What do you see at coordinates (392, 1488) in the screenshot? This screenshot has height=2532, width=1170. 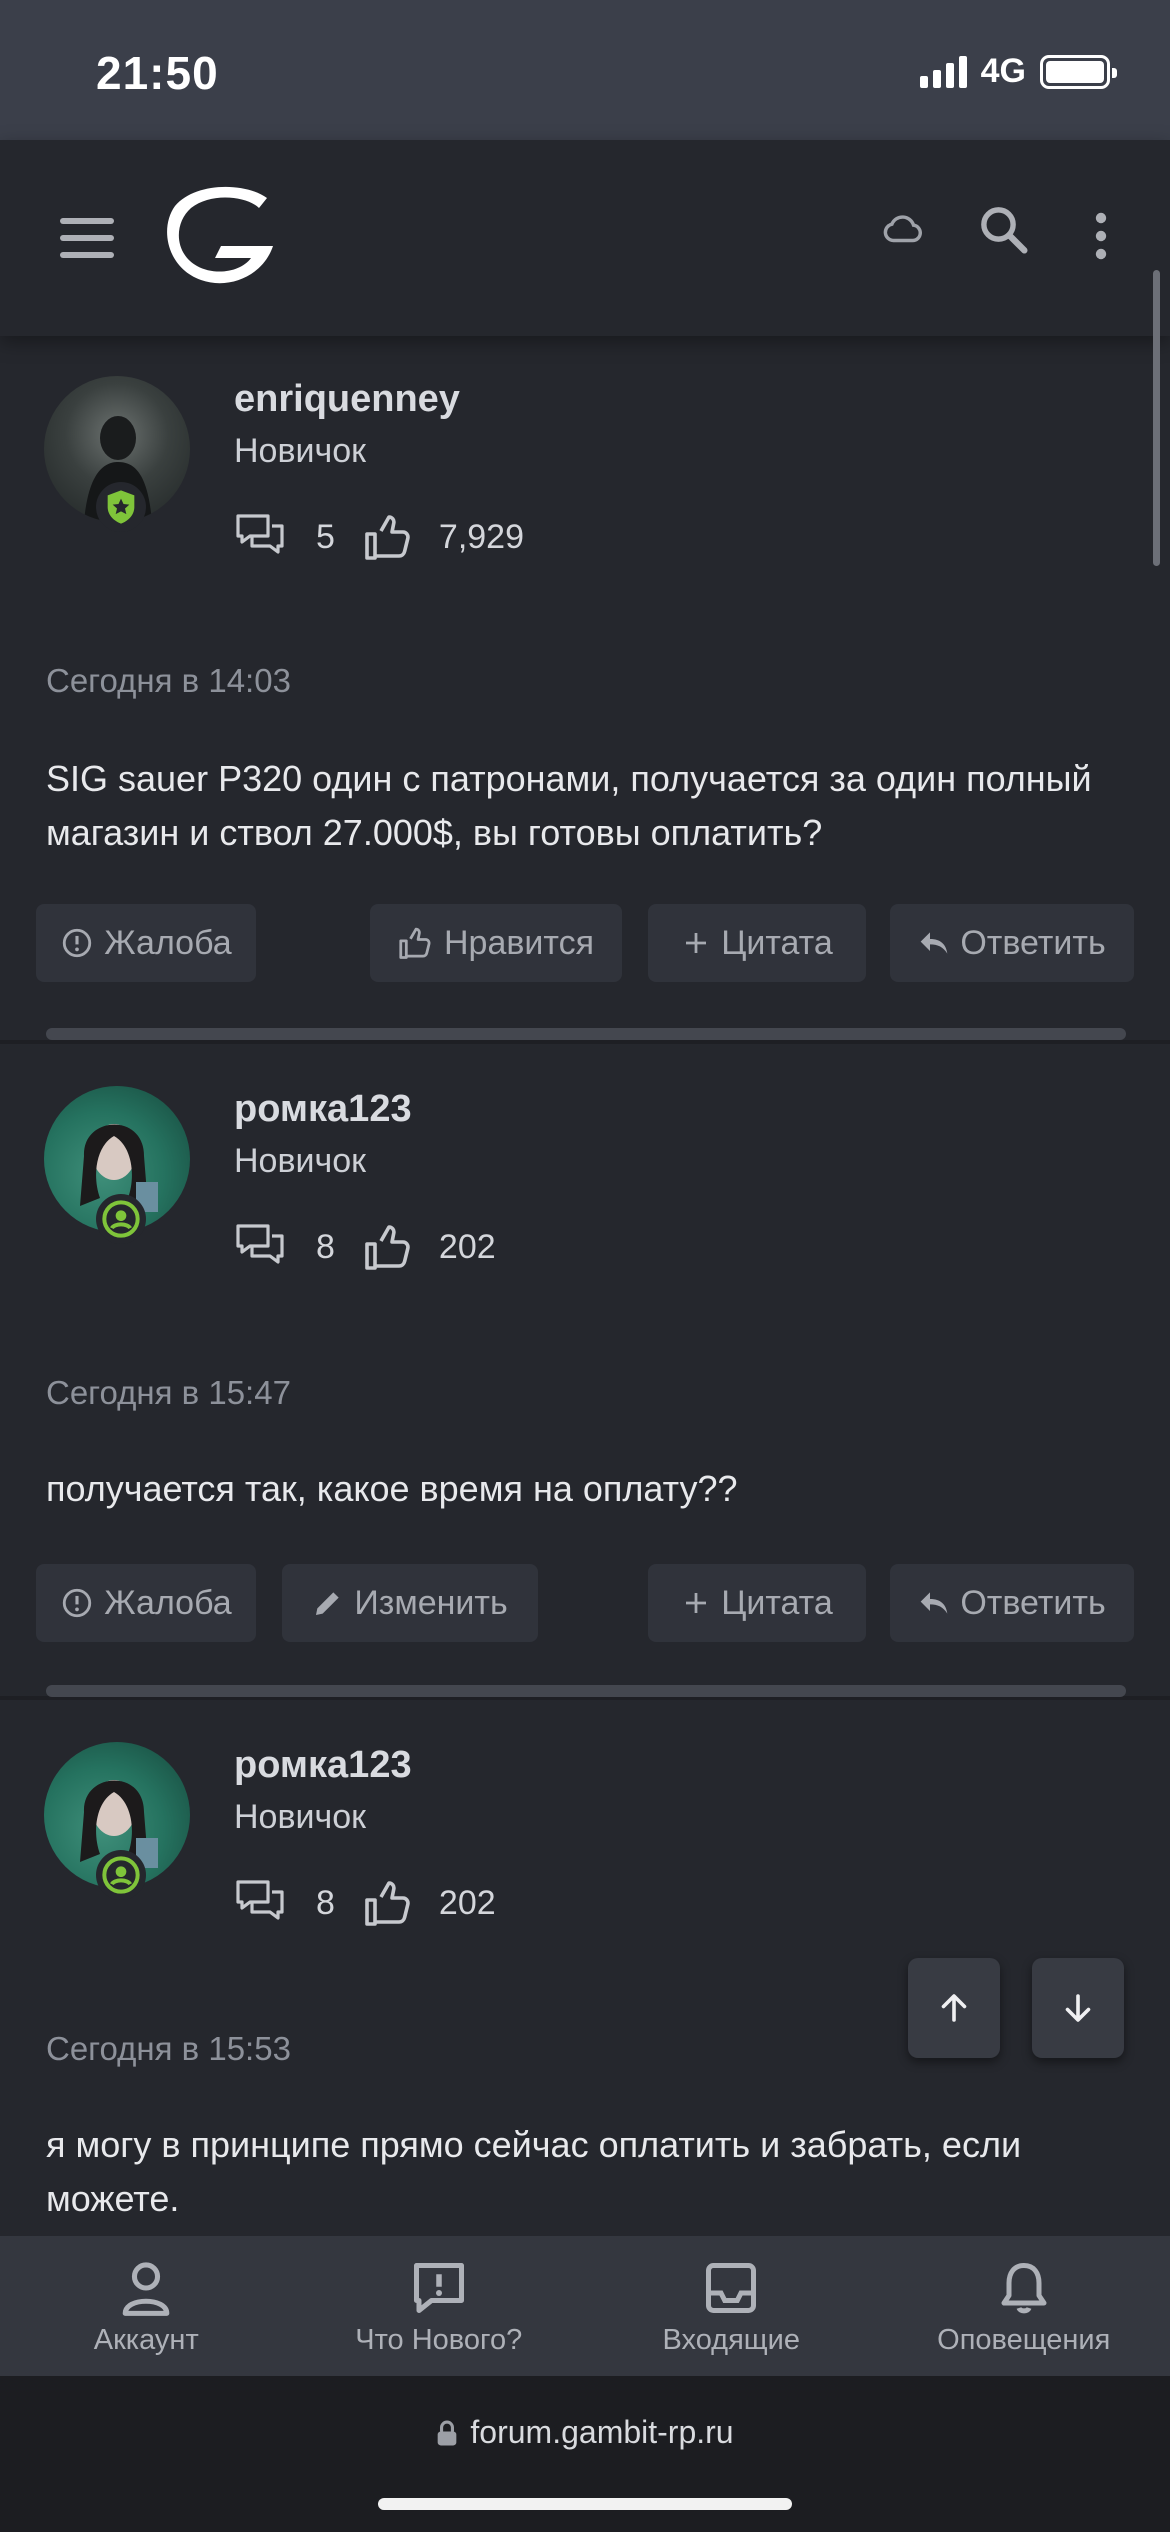 I see `post-body: получается так, какое время на оплату??` at bounding box center [392, 1488].